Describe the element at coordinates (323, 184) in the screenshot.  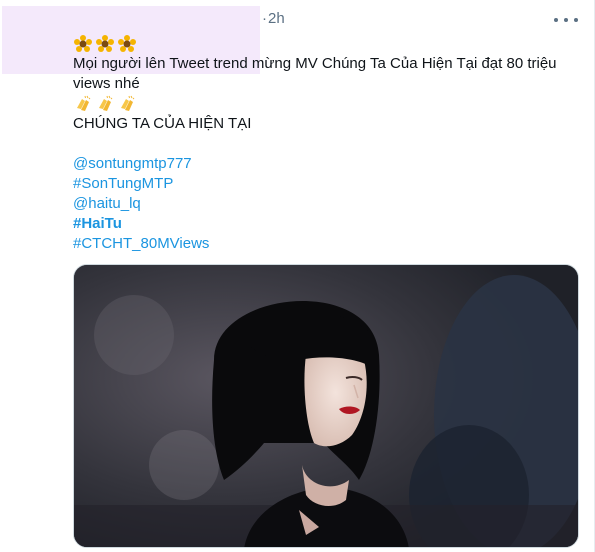
I see `hashtag-sontungmtp: #SonTungMTP` at that location.